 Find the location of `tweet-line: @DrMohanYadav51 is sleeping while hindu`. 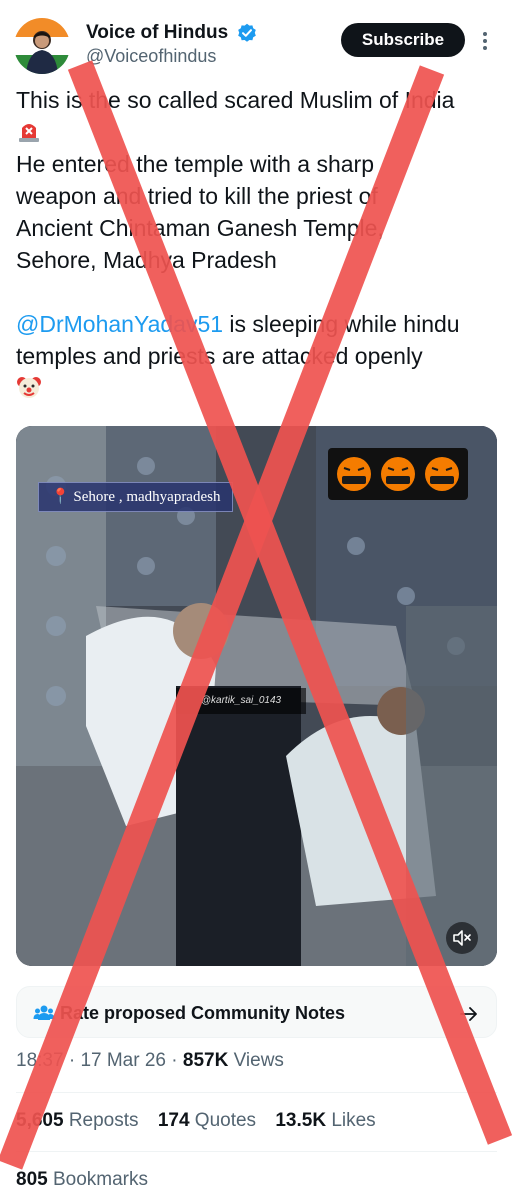

tweet-line: @DrMohanYadav51 is sleeping while hindu is located at coordinates (261, 324).